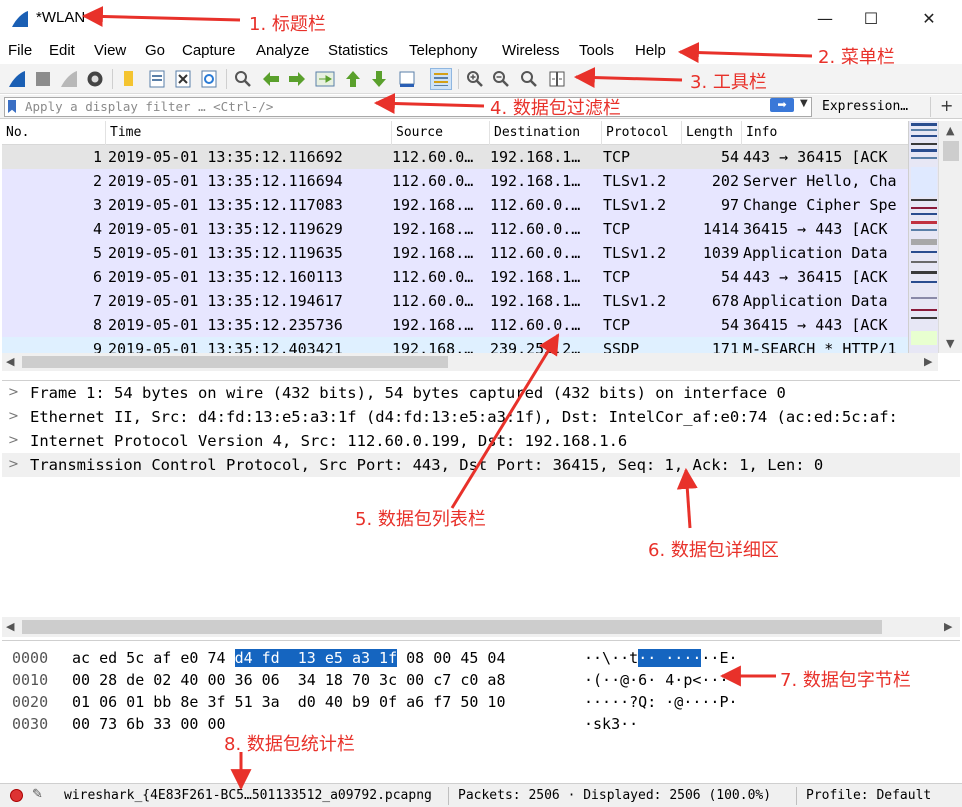 This screenshot has height=807, width=962. I want to click on bytes-offset: 0010, so click(30, 680).